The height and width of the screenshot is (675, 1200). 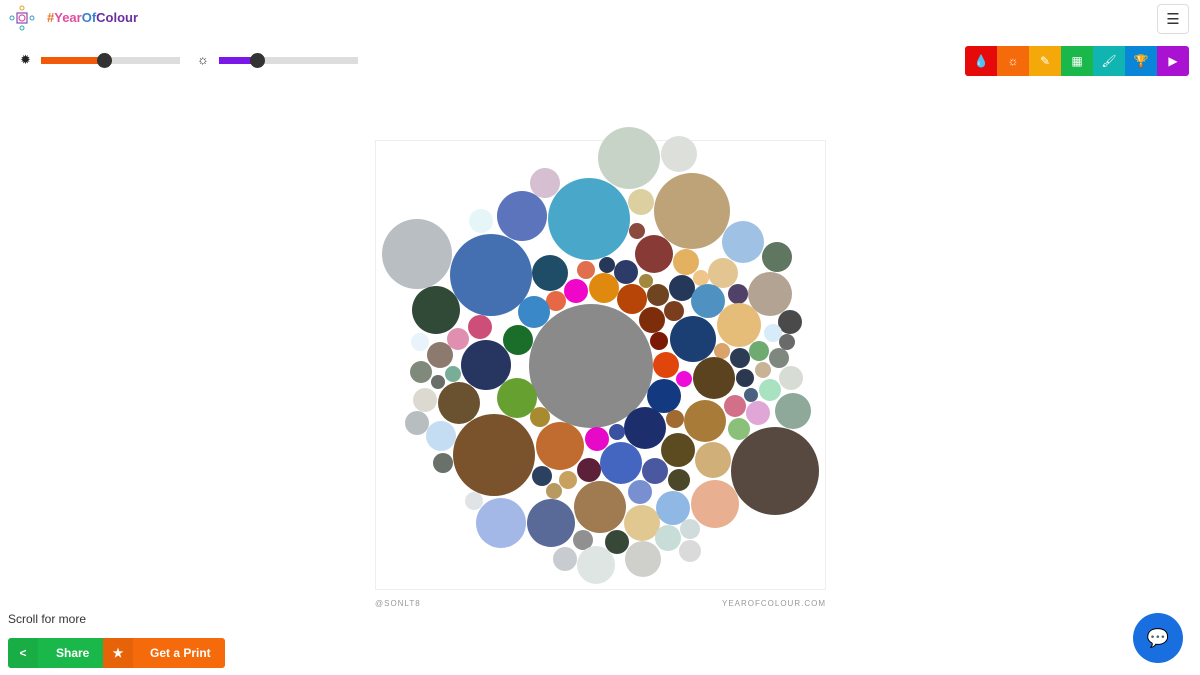 I want to click on credit-author: @SONLT8, so click(x=398, y=603).